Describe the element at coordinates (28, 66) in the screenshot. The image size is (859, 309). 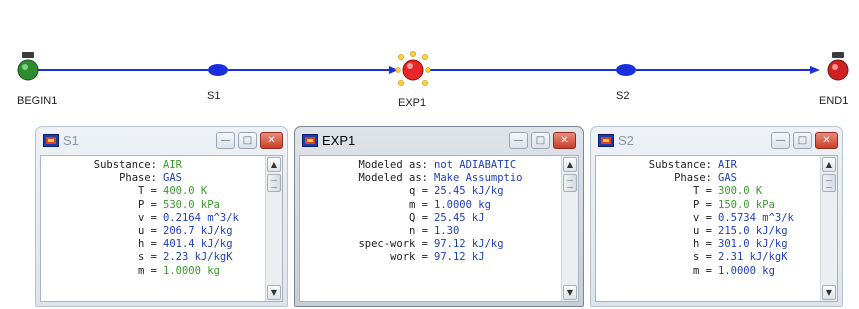
I see `begin-node-icon` at that location.